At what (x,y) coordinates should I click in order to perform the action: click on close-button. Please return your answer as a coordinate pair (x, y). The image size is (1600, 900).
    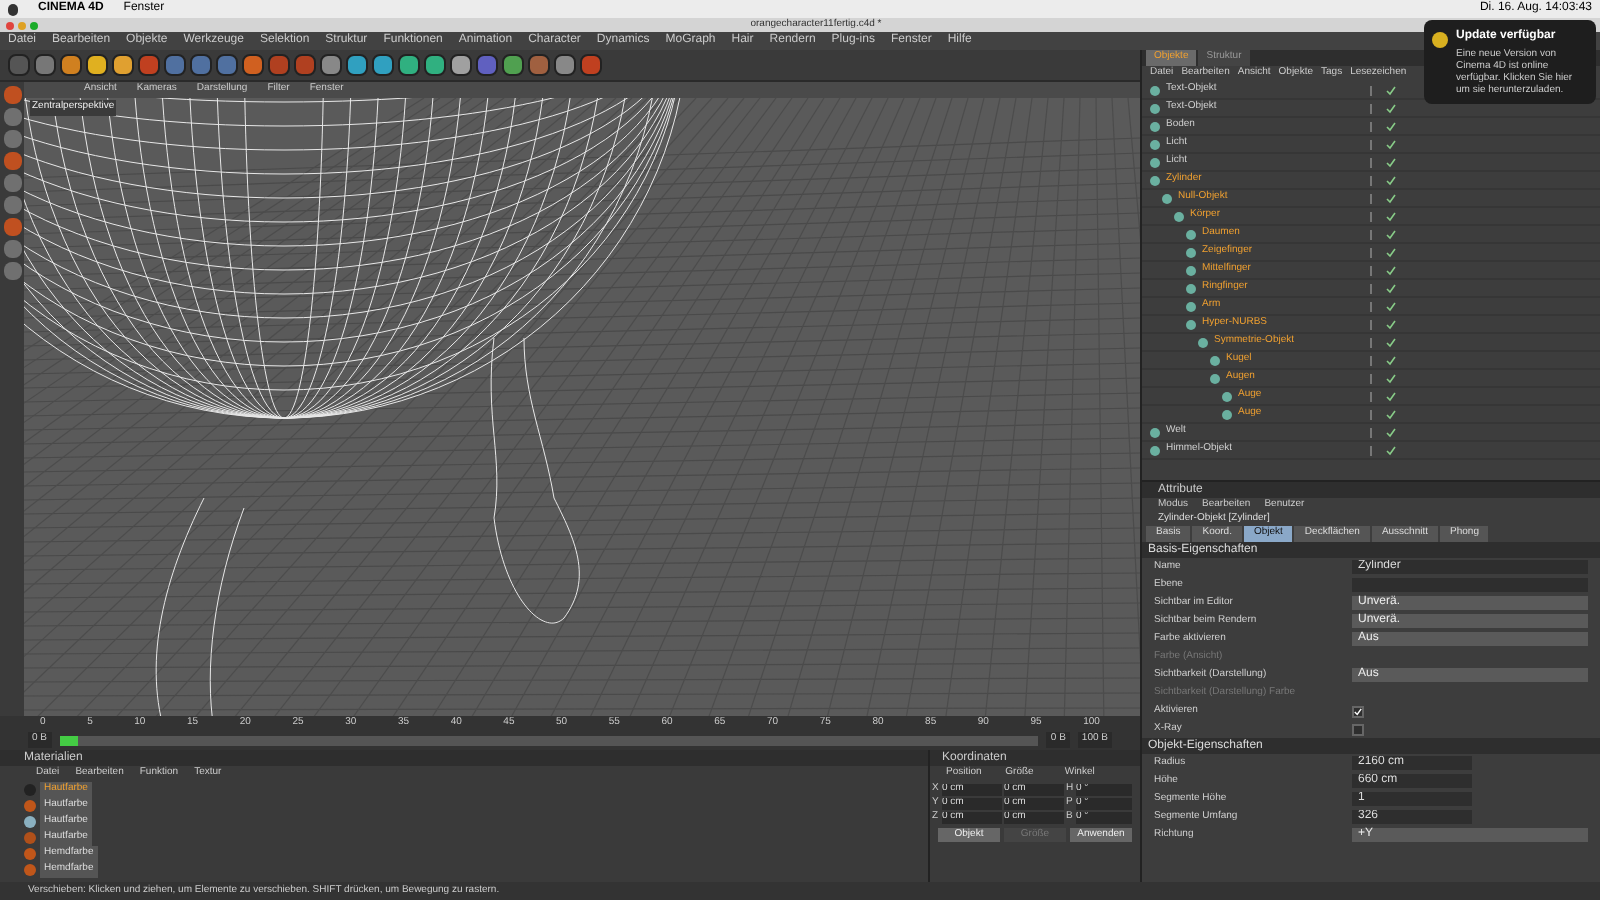
    Looking at the image, I should click on (10, 25).